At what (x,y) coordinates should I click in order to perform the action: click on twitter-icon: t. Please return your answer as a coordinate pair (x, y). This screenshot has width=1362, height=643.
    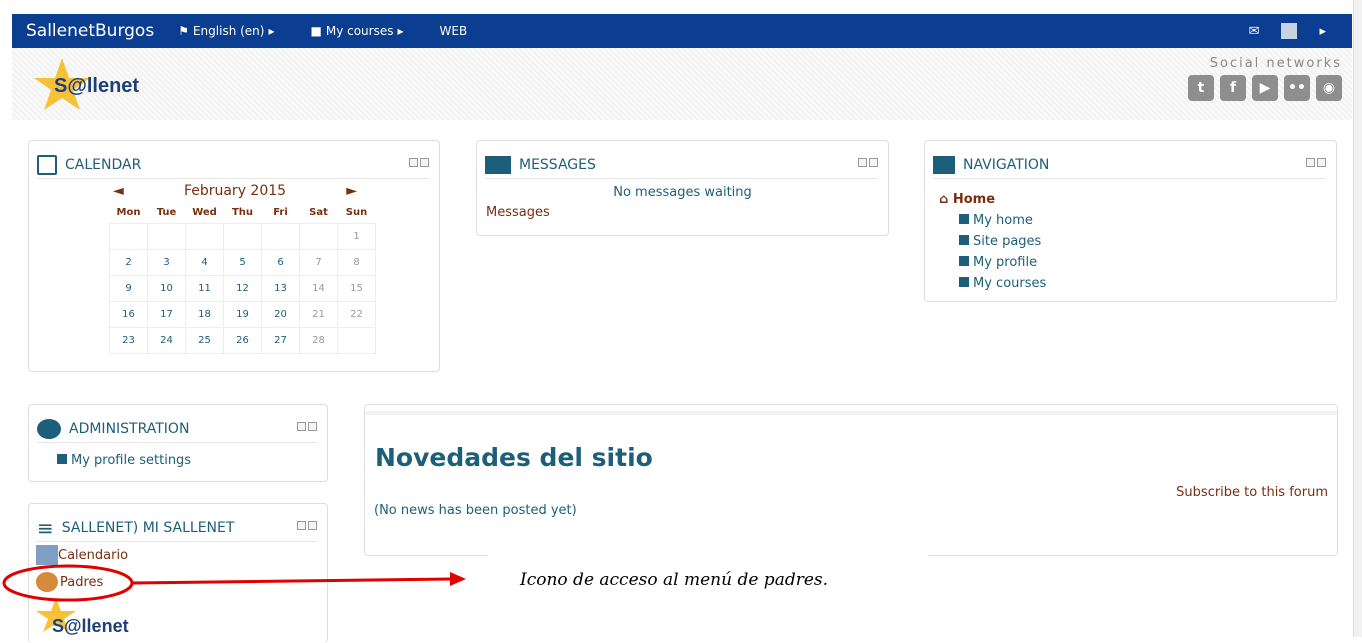
    Looking at the image, I should click on (1201, 88).